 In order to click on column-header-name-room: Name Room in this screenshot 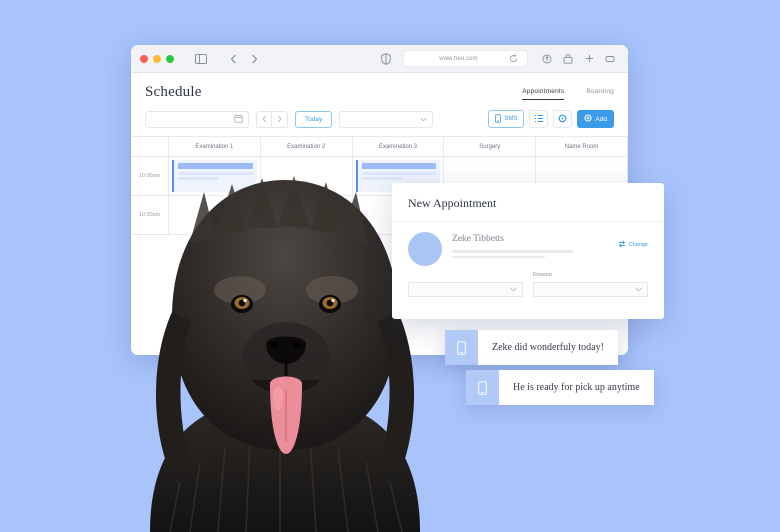, I will do `click(582, 146)`.